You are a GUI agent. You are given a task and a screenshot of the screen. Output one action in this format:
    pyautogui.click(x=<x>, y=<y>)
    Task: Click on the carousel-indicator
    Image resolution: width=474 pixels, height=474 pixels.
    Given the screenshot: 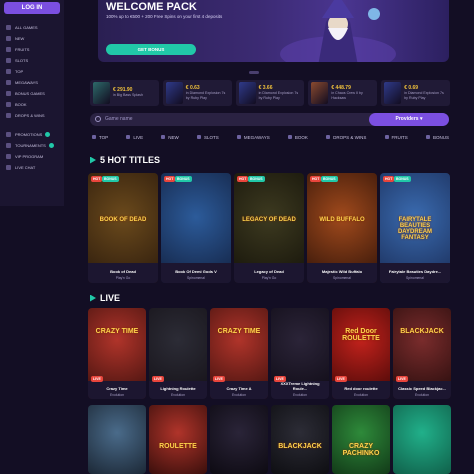 What is the action you would take?
    pyautogui.click(x=254, y=72)
    